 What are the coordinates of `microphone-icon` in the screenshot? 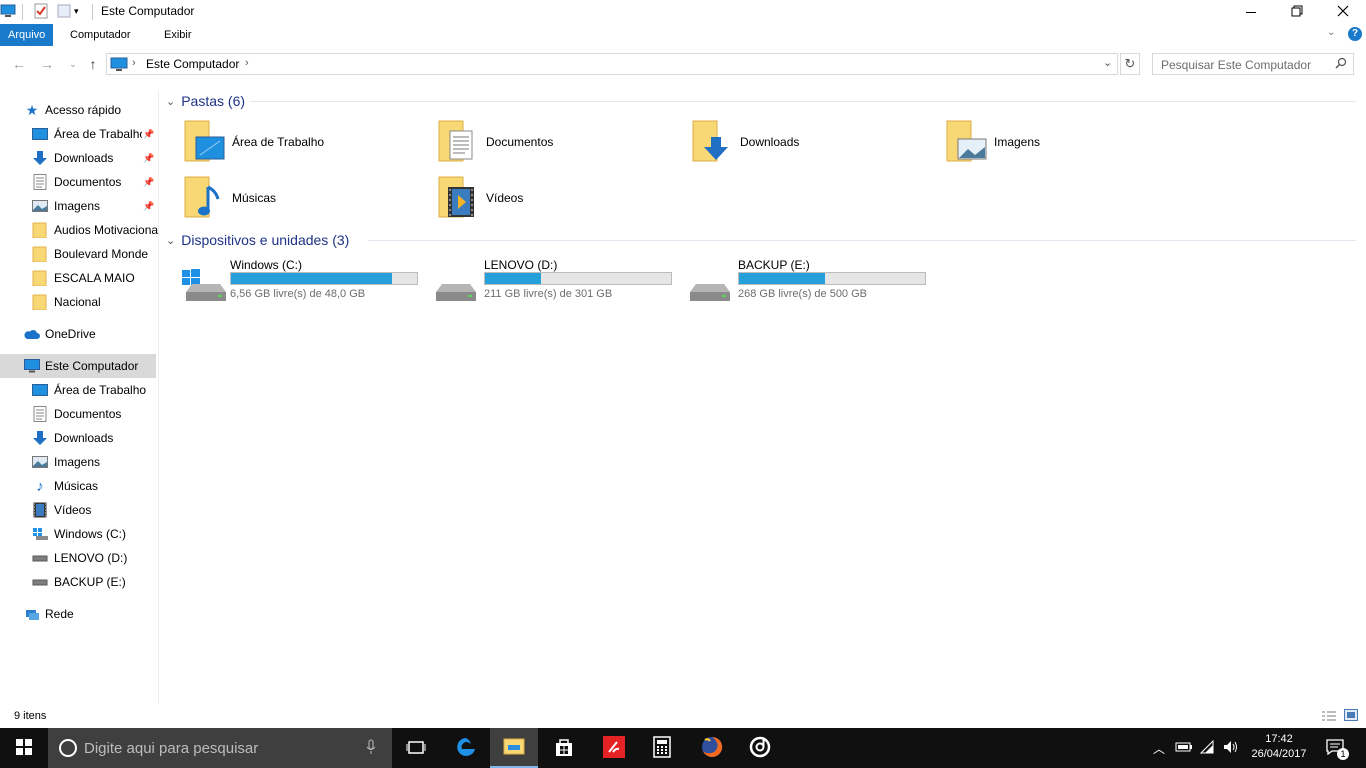 It's located at (371, 748).